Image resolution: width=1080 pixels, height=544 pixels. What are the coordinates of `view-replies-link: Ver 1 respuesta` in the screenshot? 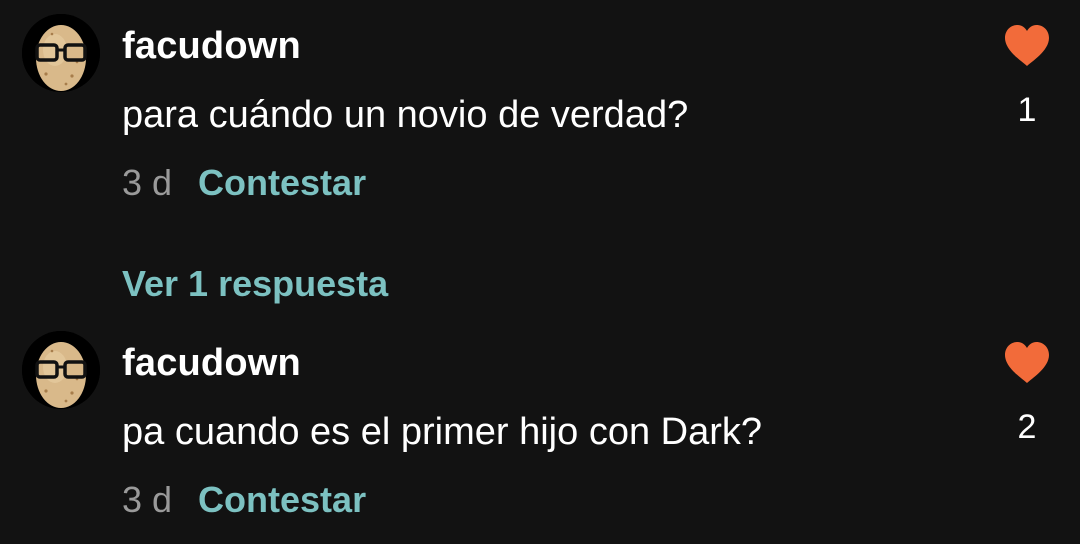 It's located at (255, 284).